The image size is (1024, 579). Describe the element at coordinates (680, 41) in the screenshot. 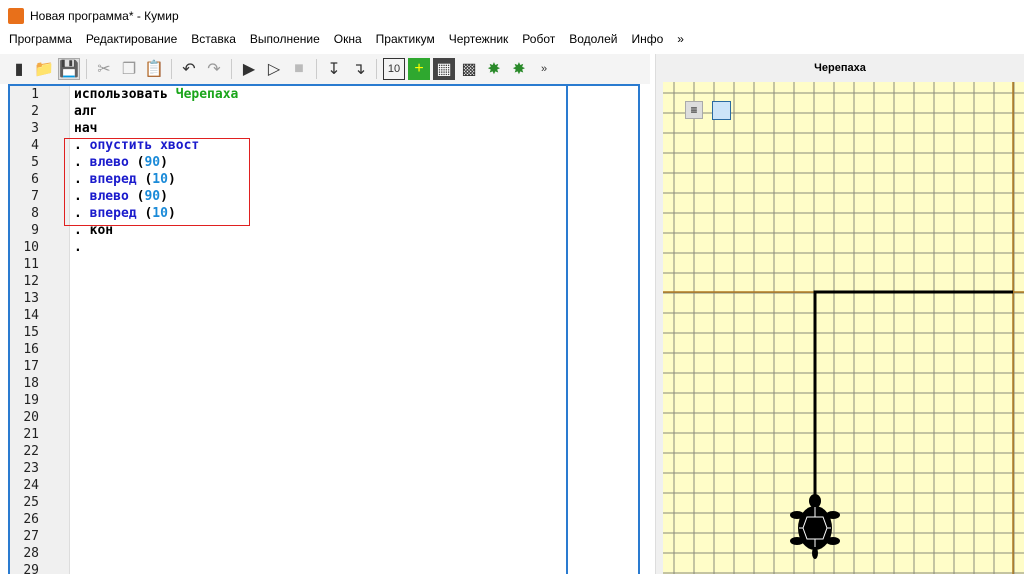

I see `menu-item: »` at that location.